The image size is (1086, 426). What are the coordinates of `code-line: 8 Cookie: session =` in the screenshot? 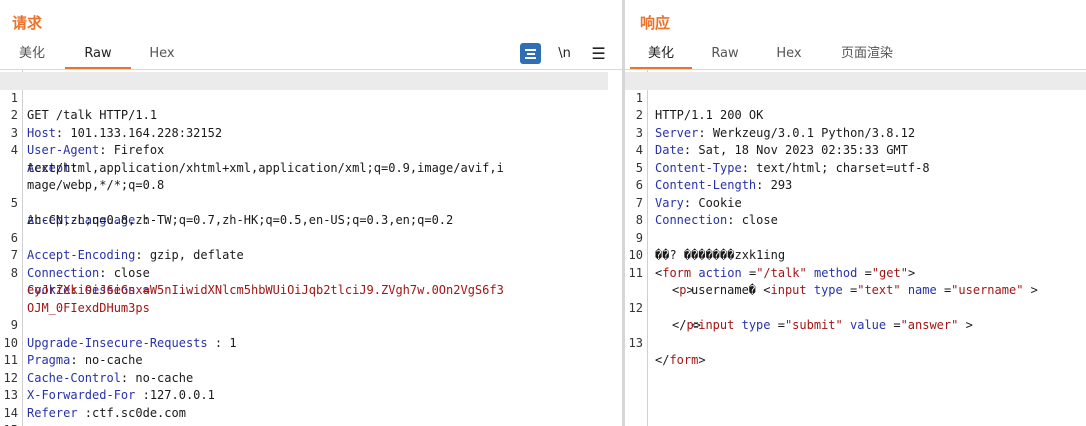 It's located at (311, 272).